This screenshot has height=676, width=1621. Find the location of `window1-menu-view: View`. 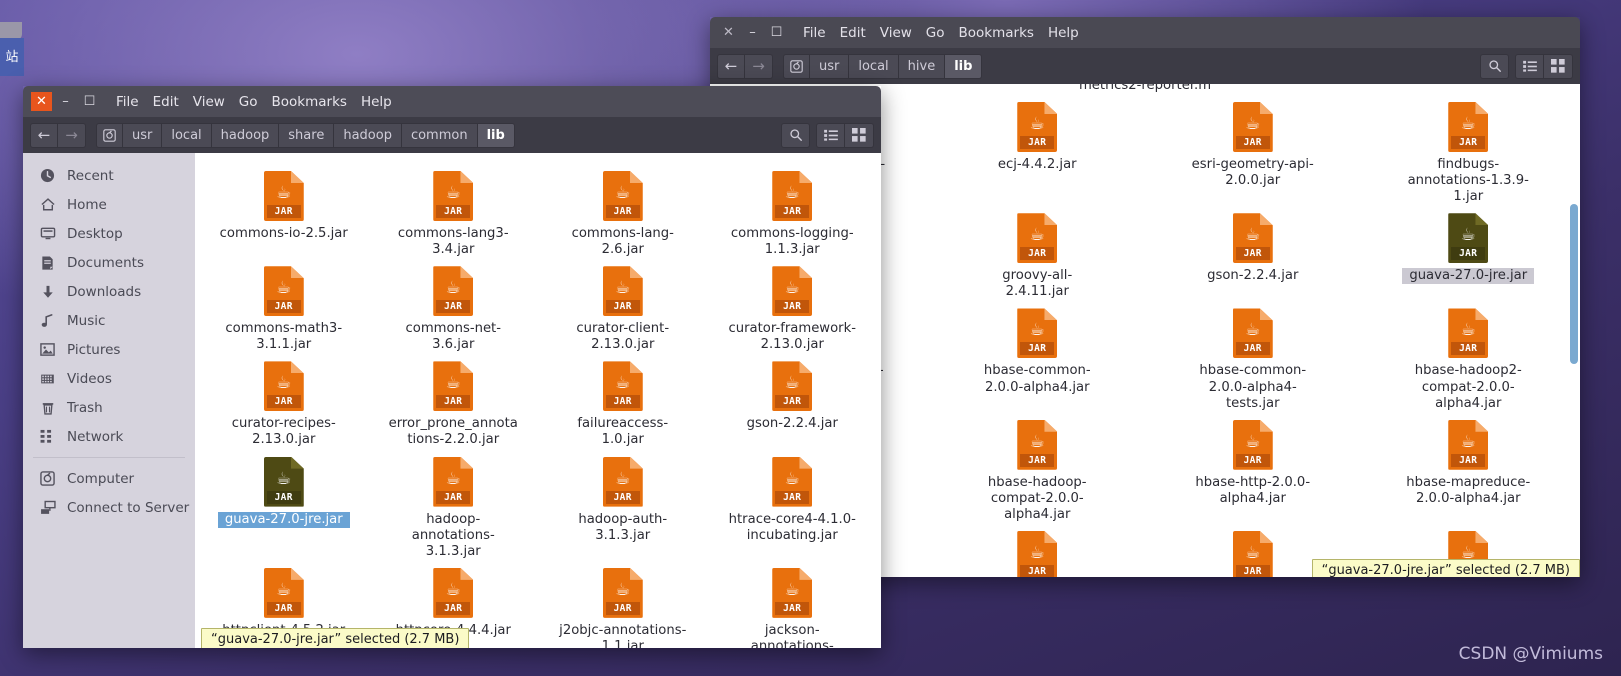

window1-menu-view: View is located at coordinates (209, 102).